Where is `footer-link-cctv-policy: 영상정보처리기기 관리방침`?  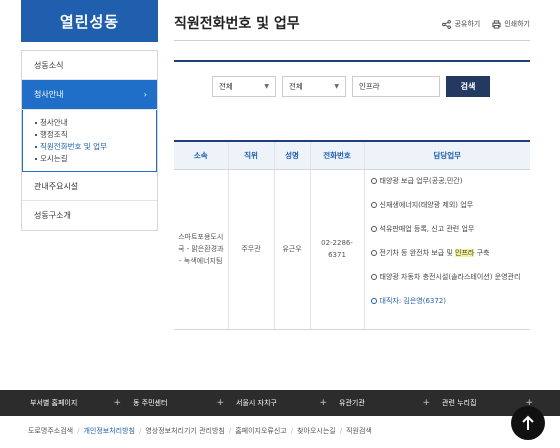 footer-link-cctv-policy: 영상정보처리기기 관리방침 is located at coordinates (185, 431).